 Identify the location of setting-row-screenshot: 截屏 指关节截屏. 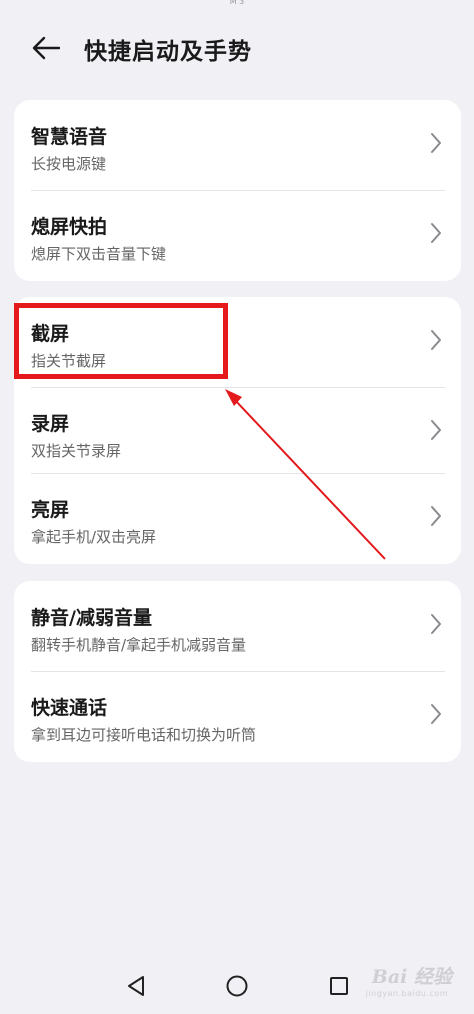
(237, 342).